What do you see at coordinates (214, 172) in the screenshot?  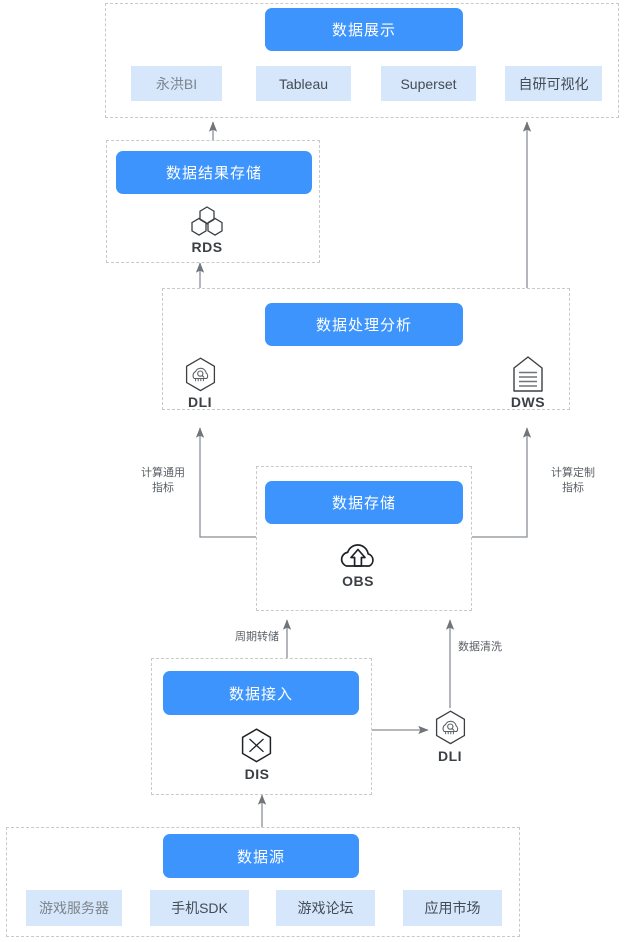 I see `layer-result-storage-header: 数据结果存储` at bounding box center [214, 172].